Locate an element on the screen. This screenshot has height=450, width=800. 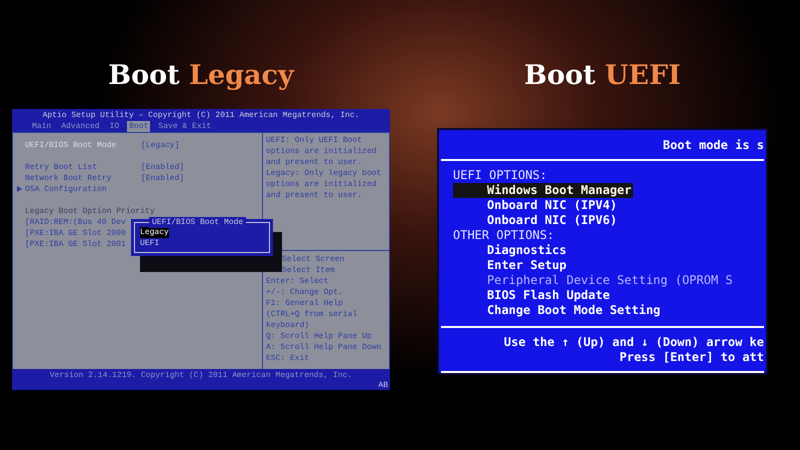
popup-option: UEFI is located at coordinates (150, 243).